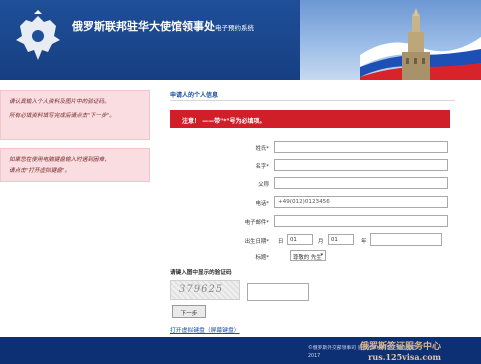 Image resolution: width=481 pixels, height=364 pixels. Describe the element at coordinates (300, 239) in the screenshot. I see `dob-day-select: 01` at that location.